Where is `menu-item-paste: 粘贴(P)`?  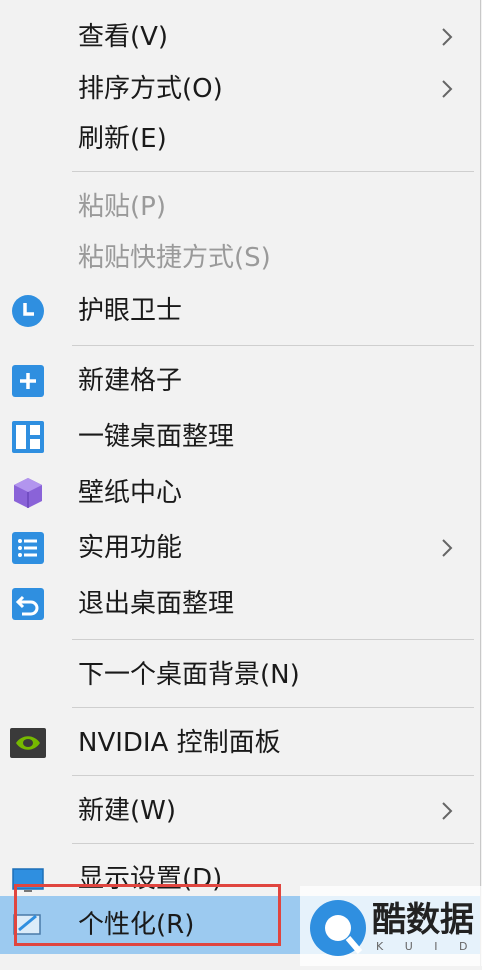
menu-item-paste: 粘贴(P) is located at coordinates (240, 207).